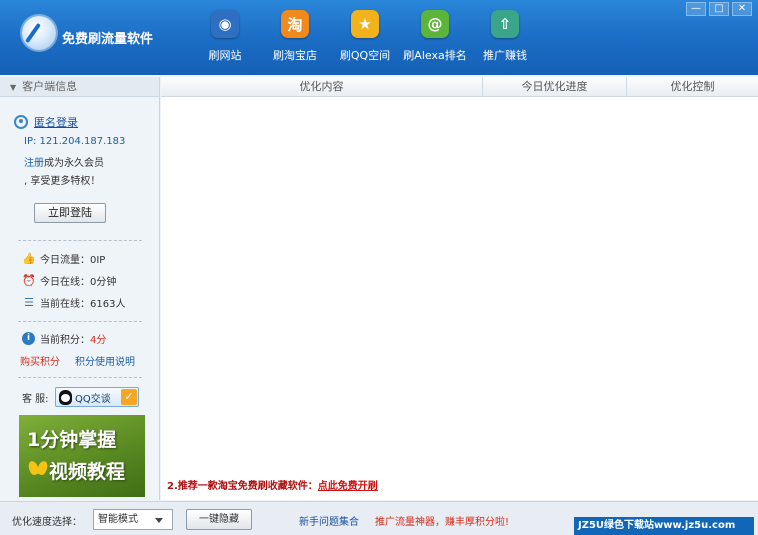 The image size is (758, 535). What do you see at coordinates (505, 55) in the screenshot?
I see `nav-label: 推广赚钱` at bounding box center [505, 55].